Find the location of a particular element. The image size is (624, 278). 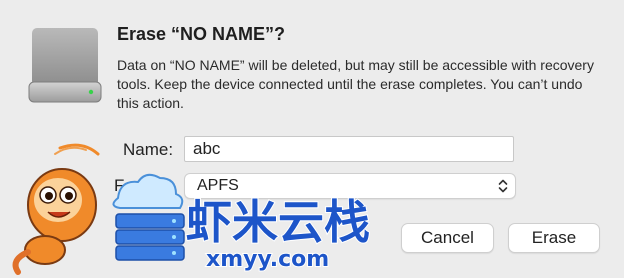

shrimp-mascot-icon is located at coordinates (56, 209).